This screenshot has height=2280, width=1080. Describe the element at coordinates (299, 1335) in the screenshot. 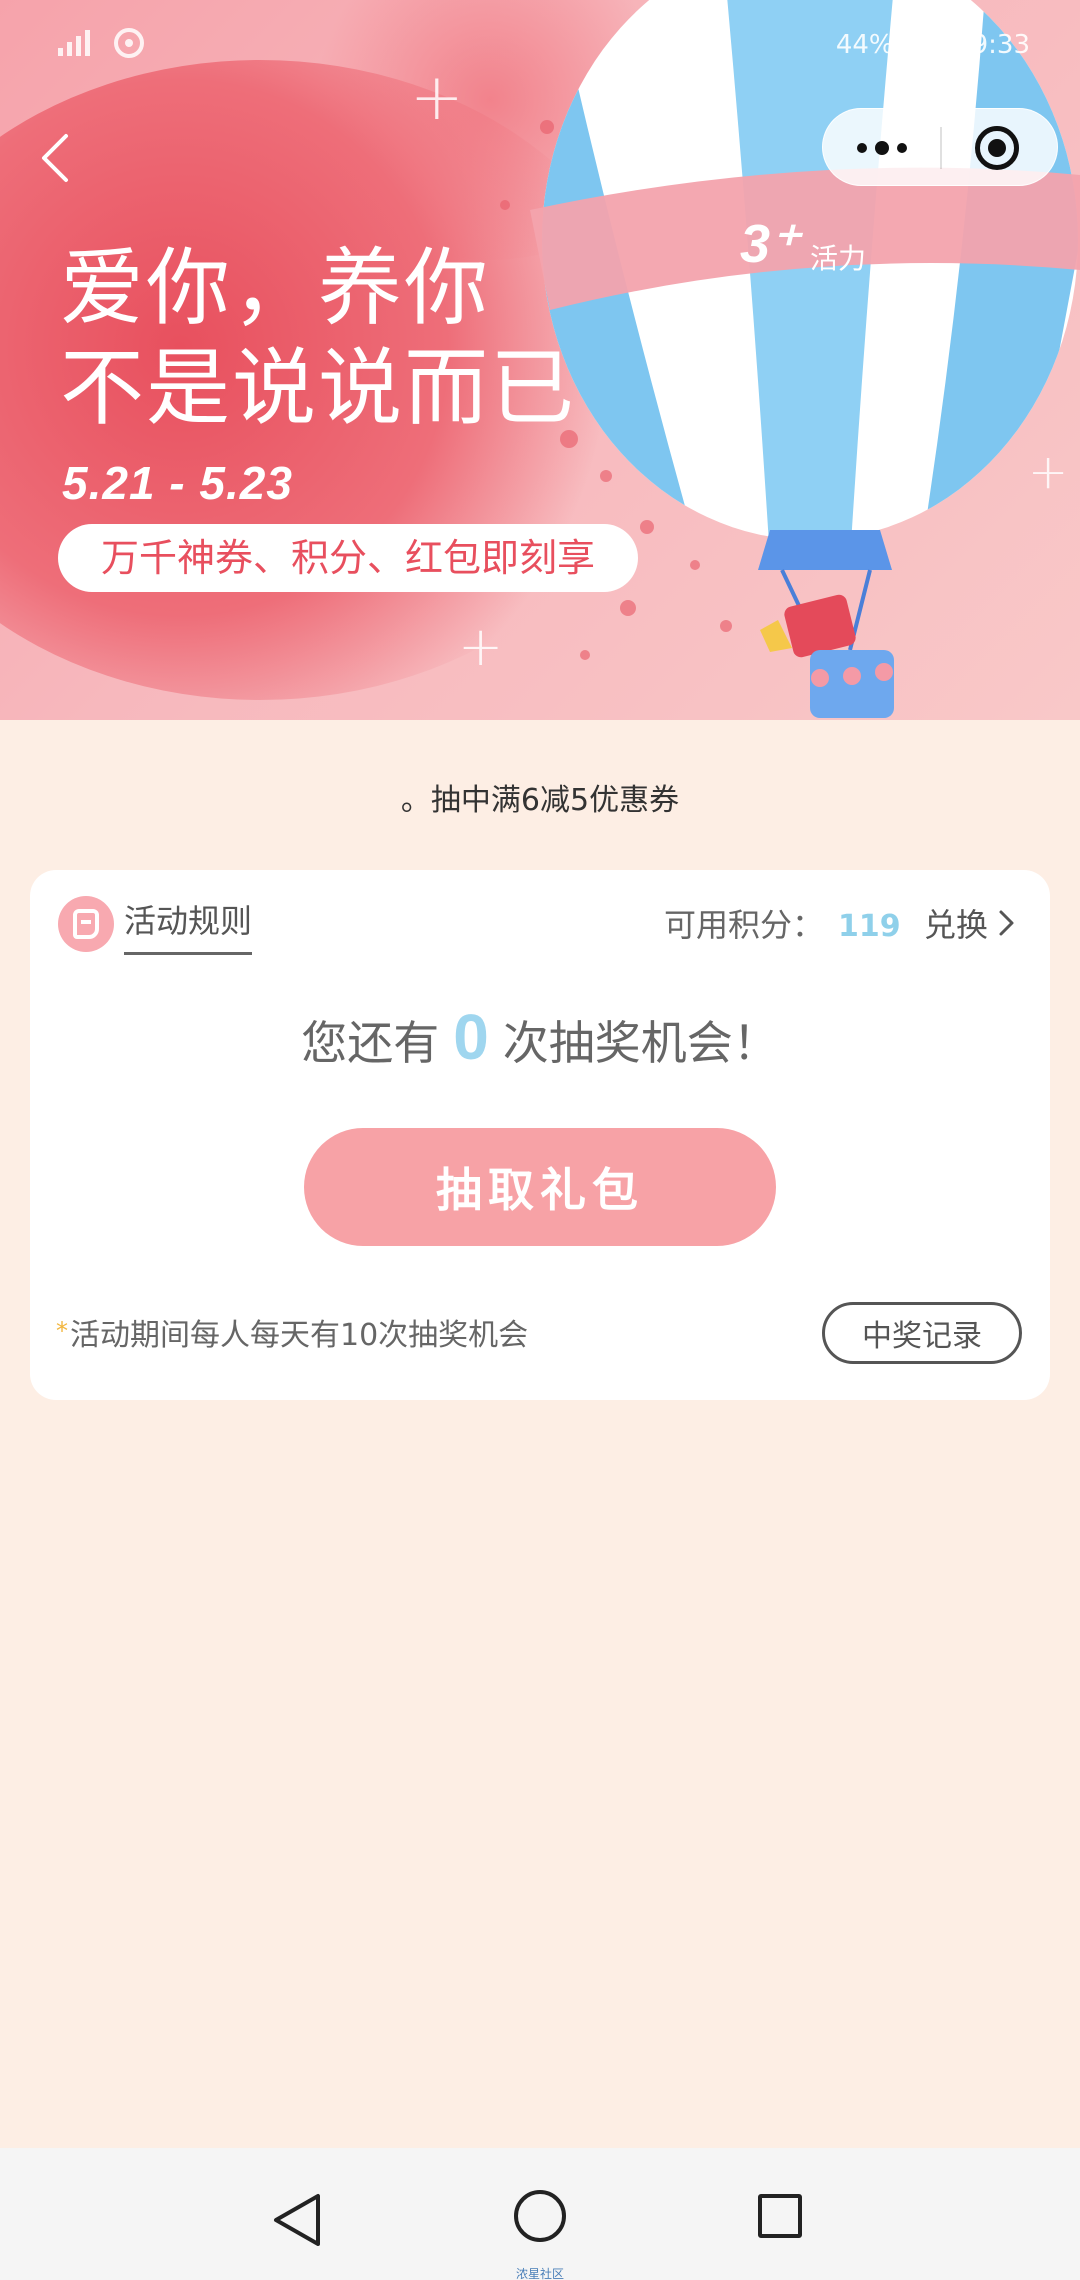

I see `note-text: 活动期间每人每天有10次抽奖机会` at that location.